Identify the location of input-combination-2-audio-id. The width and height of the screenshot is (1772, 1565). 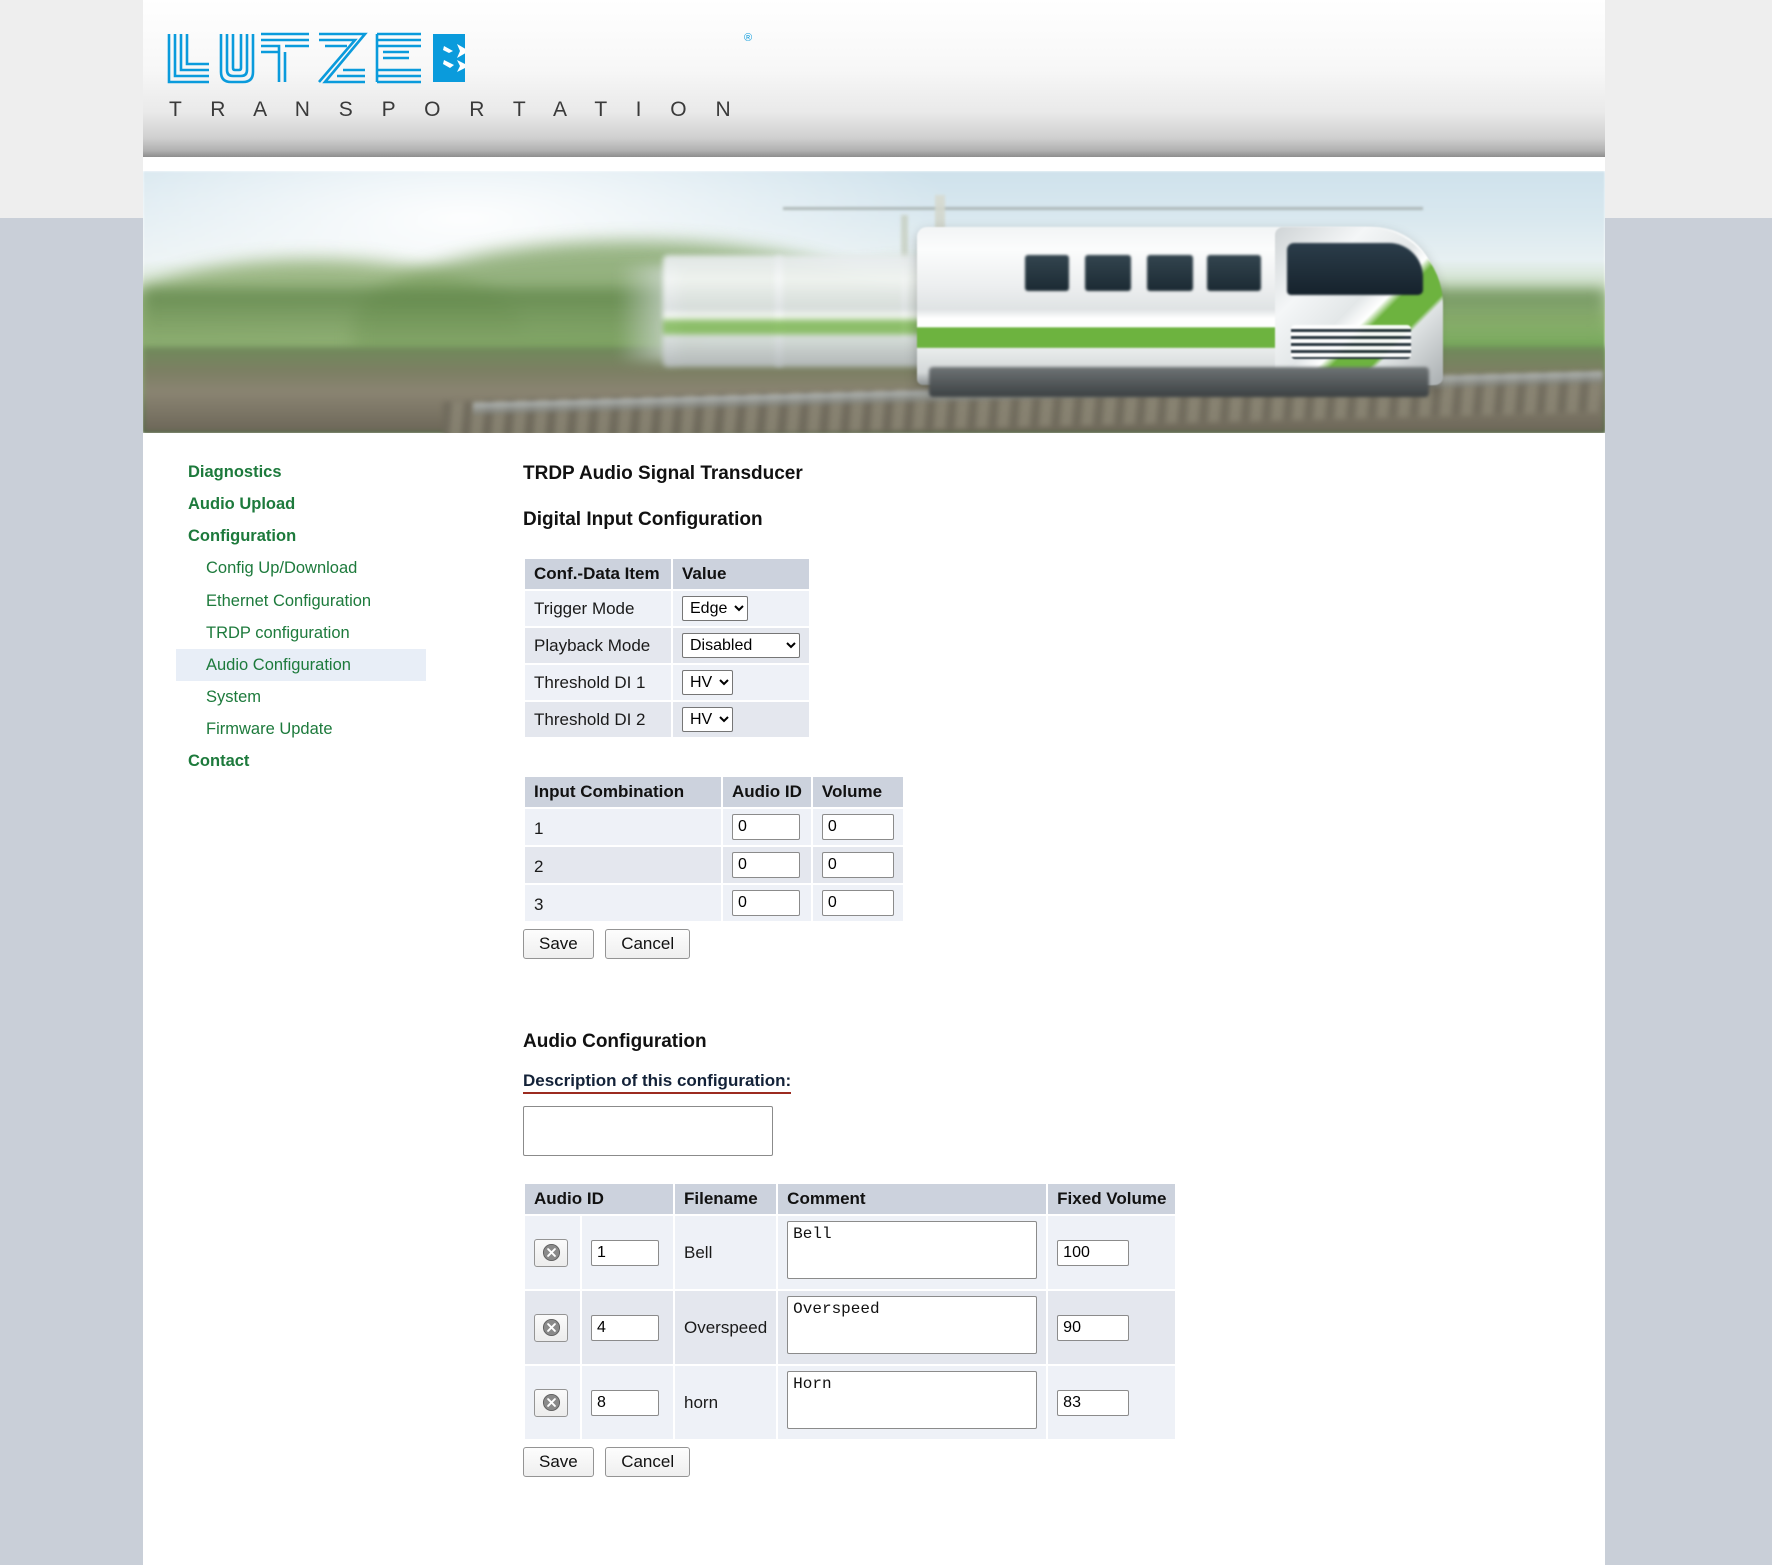
(766, 865).